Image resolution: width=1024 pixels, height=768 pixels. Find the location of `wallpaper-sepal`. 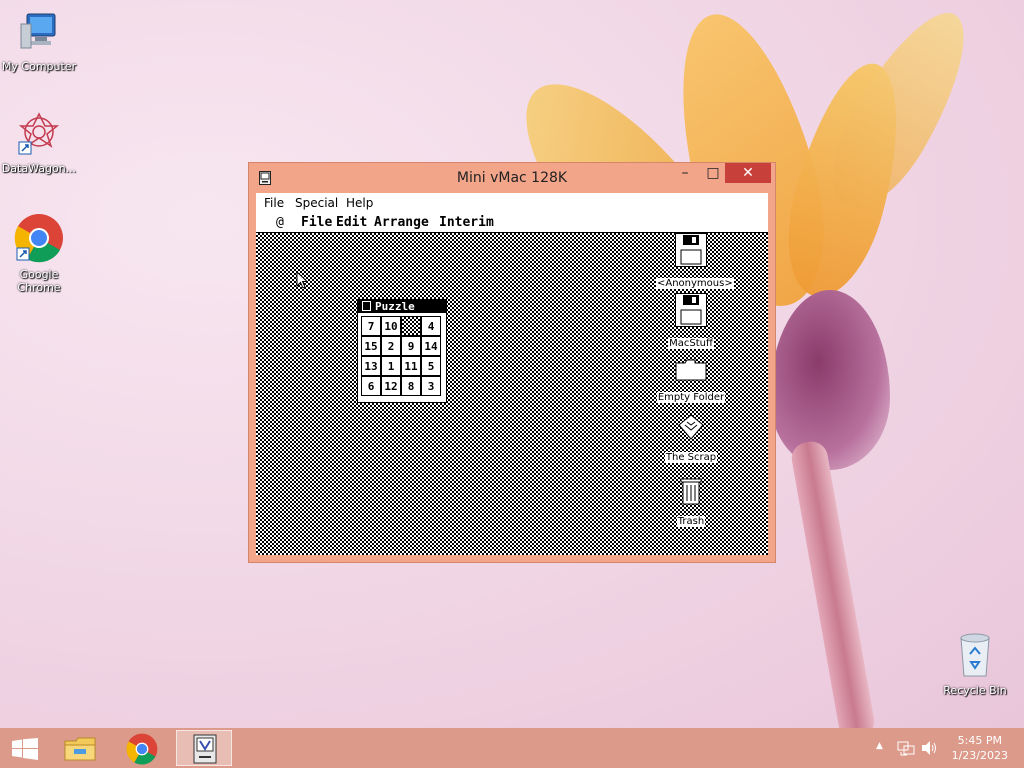

wallpaper-sepal is located at coordinates (830, 380).